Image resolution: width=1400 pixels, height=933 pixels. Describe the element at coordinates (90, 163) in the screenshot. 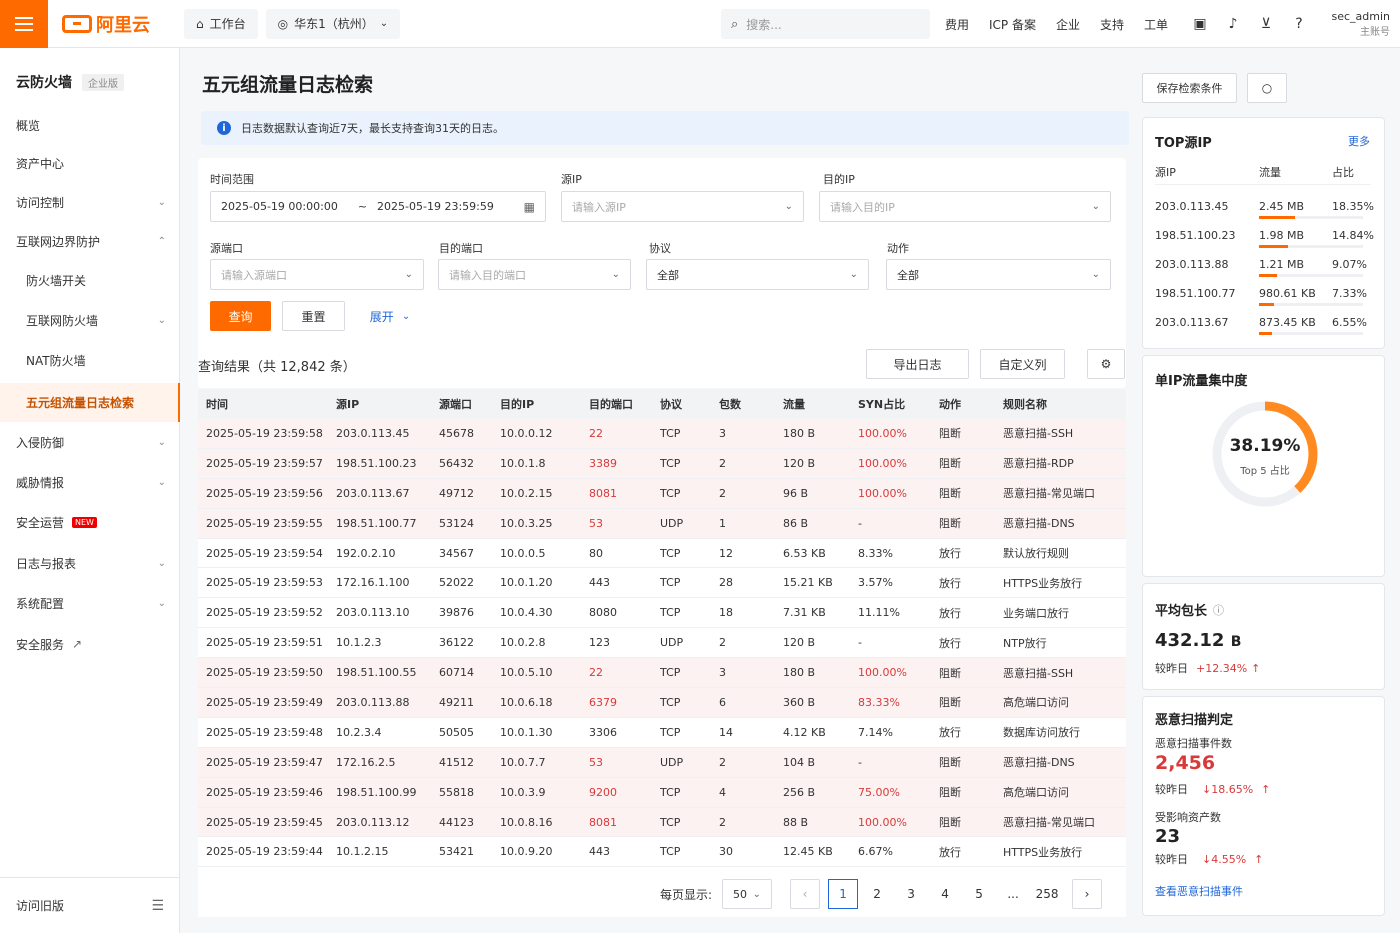

I see `sidebar-item-assets: 资产中心` at that location.